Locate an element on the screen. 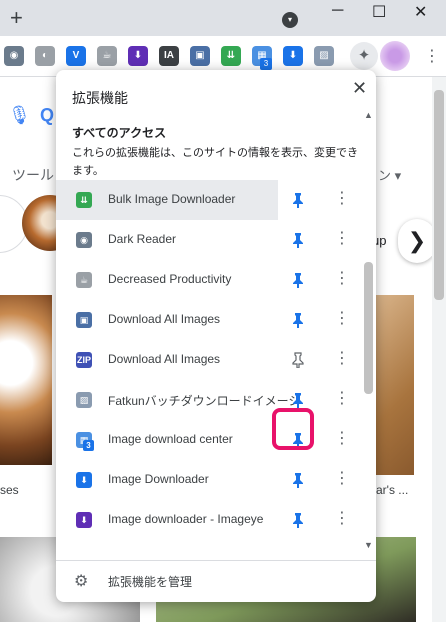  scroll-up-arrow-icon: ▲ is located at coordinates (368, 115).